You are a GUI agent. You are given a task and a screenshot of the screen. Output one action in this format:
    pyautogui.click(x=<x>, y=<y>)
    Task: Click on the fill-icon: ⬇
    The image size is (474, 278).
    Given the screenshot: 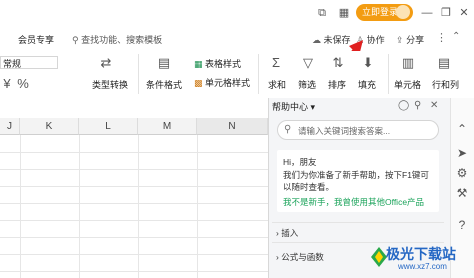 What is the action you would take?
    pyautogui.click(x=368, y=63)
    